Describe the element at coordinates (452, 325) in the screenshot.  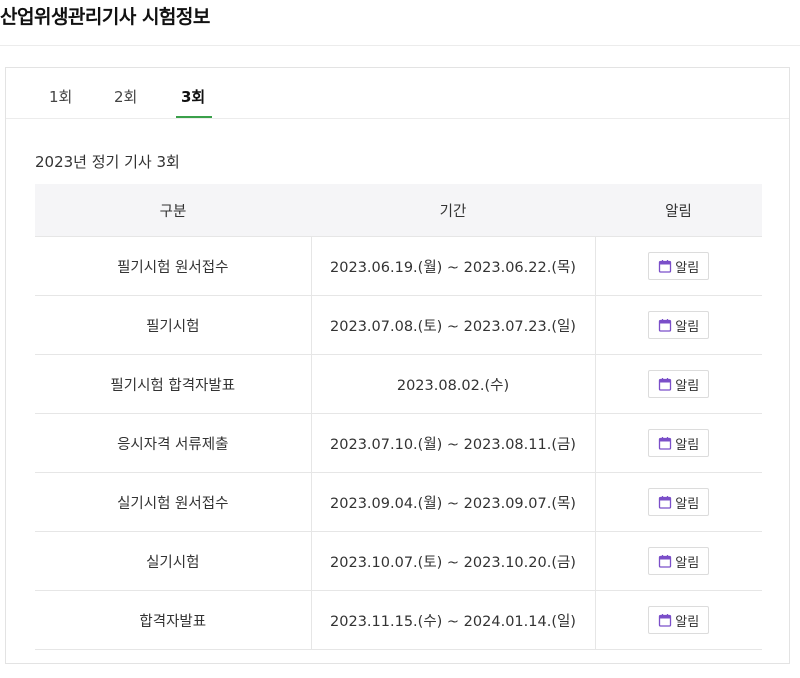
I see `row-period: 2023.07.08.(토) ~ 2023.07.23.(일)` at that location.